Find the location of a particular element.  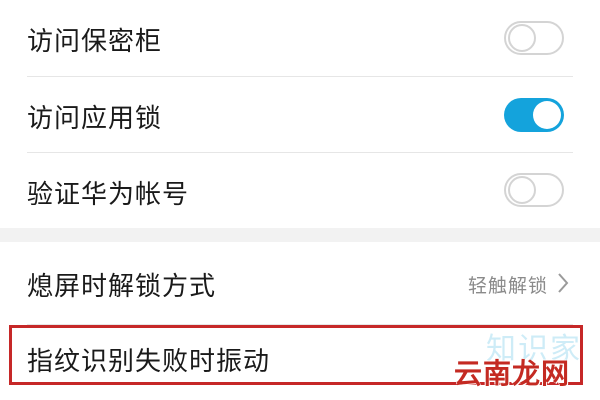

safe-access-toggle is located at coordinates (534, 38).